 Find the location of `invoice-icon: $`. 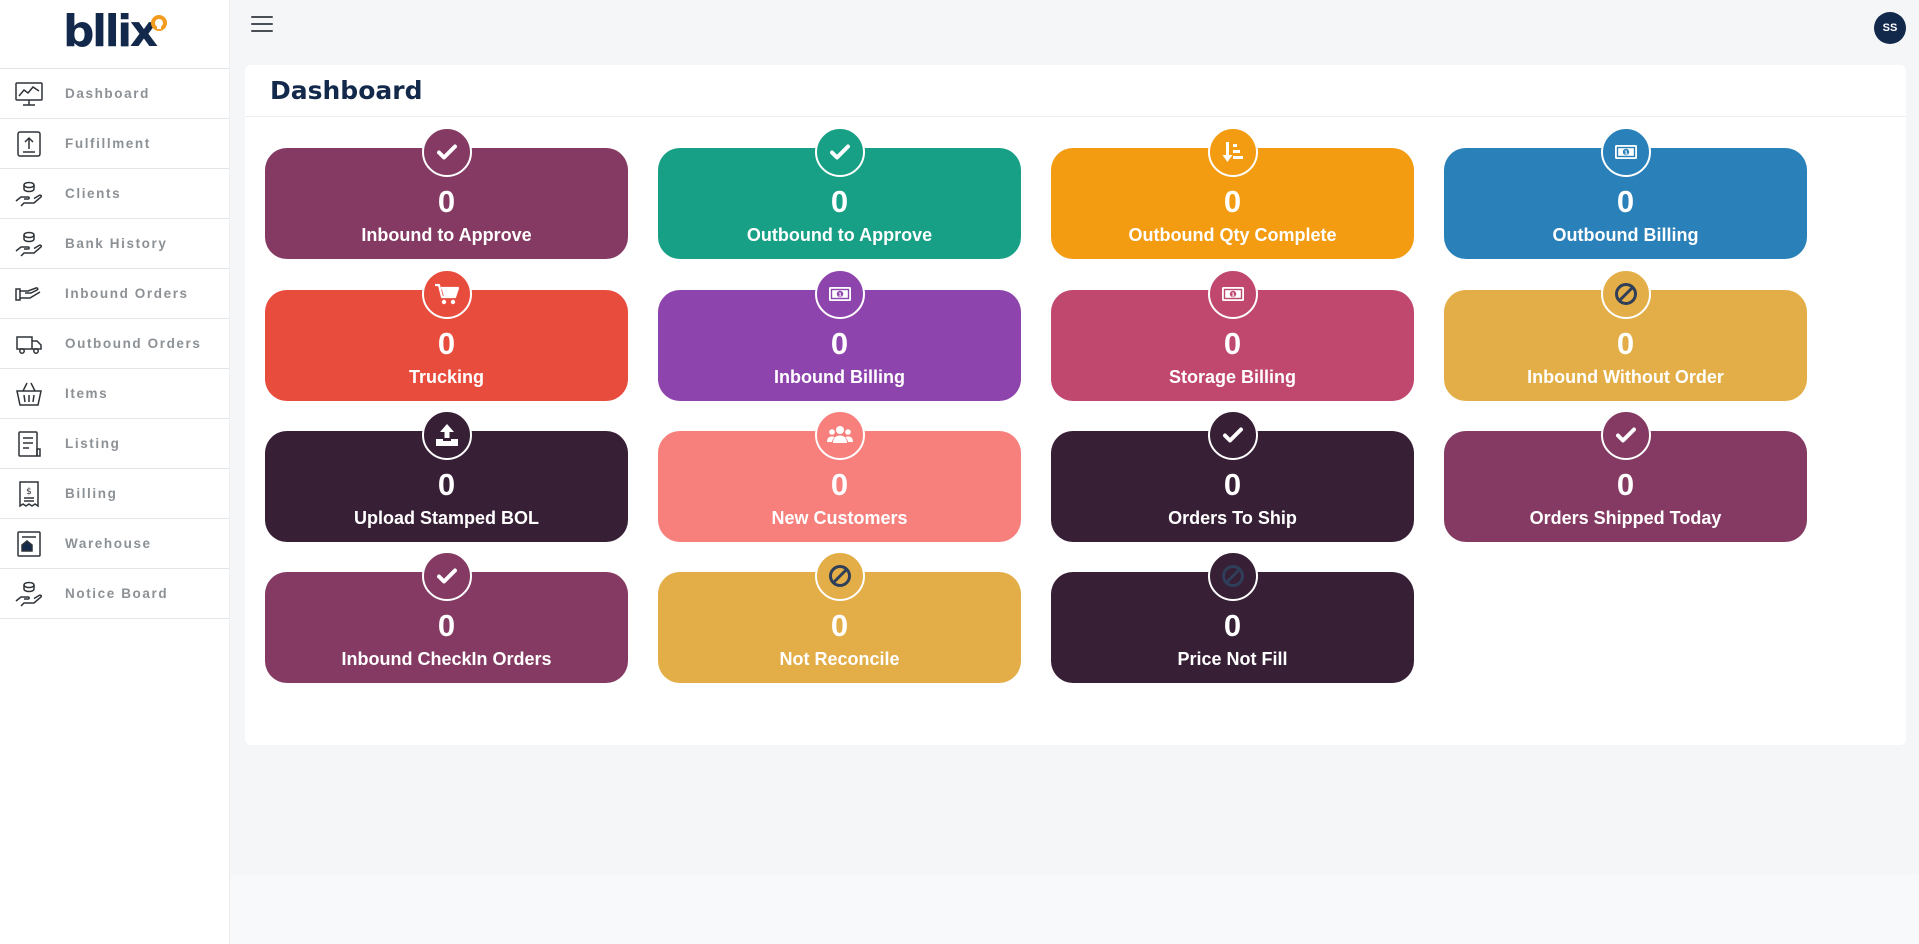

invoice-icon: $ is located at coordinates (29, 494).